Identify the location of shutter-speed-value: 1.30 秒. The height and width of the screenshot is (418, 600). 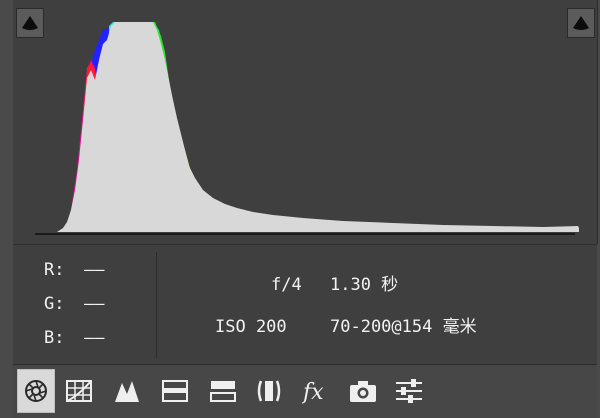
(364, 285).